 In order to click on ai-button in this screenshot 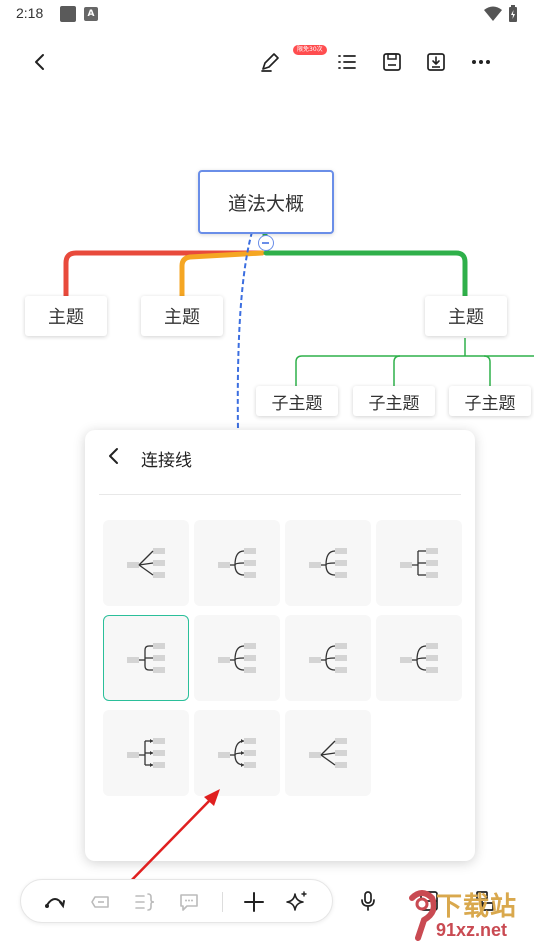, I will do `click(297, 902)`.